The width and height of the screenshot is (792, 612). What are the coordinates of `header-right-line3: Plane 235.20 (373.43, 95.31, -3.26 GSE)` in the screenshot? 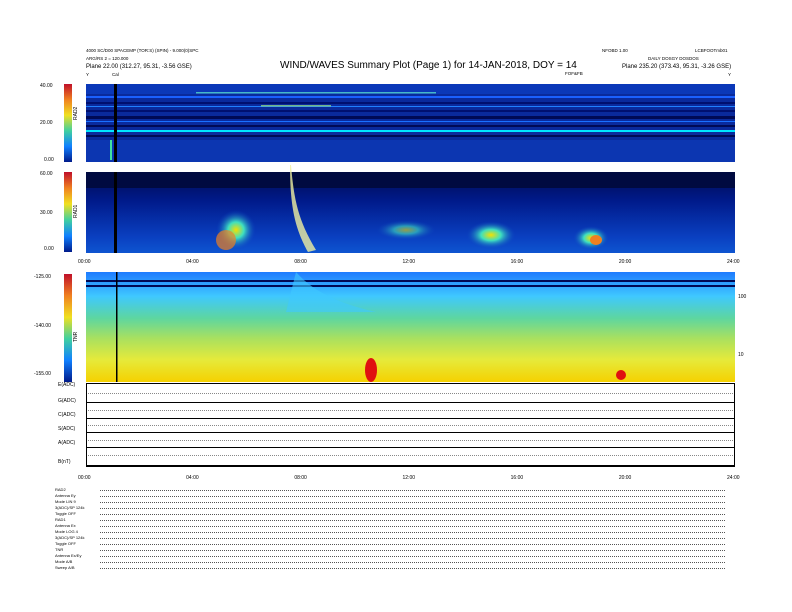 It's located at (677, 67).